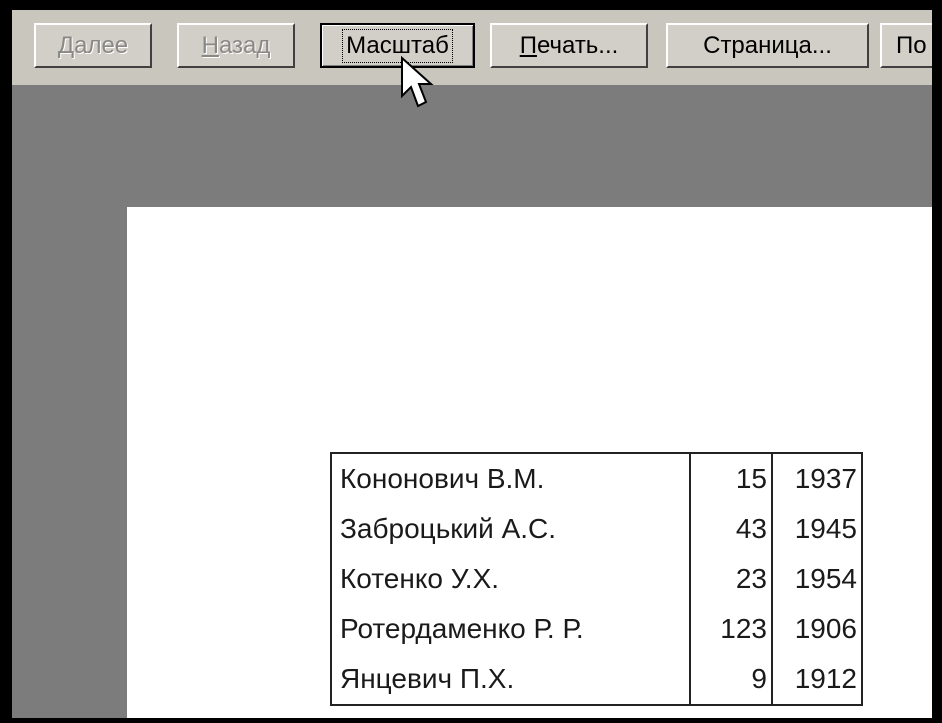 The width and height of the screenshot is (942, 723). I want to click on cut-off-label: По, so click(911, 45).